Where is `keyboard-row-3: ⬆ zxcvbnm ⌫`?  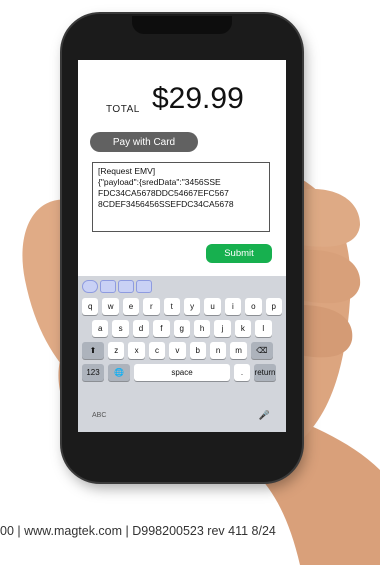
keyboard-row-3: ⬆ zxcvbnm ⌫ is located at coordinates (177, 350).